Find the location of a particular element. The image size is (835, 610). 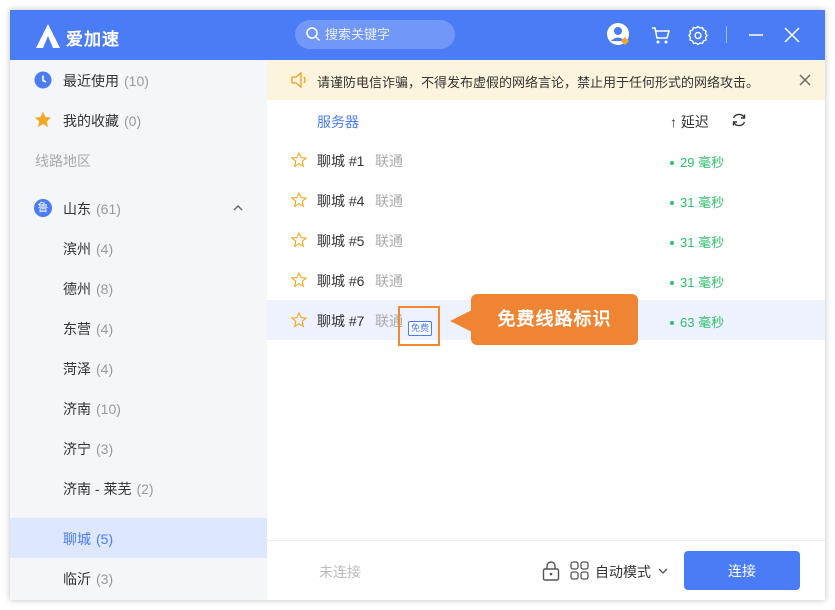

clock-icon is located at coordinates (43, 80).